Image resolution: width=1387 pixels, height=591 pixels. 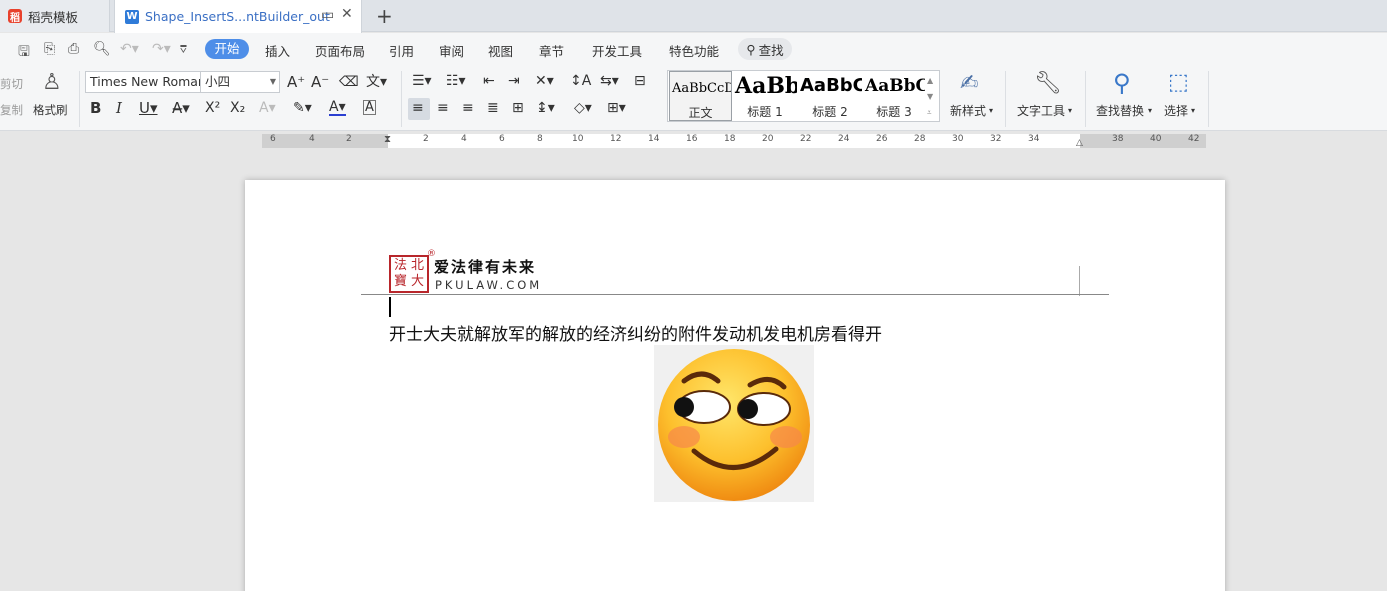 What do you see at coordinates (734, 423) in the screenshot?
I see `emoji-image` at bounding box center [734, 423].